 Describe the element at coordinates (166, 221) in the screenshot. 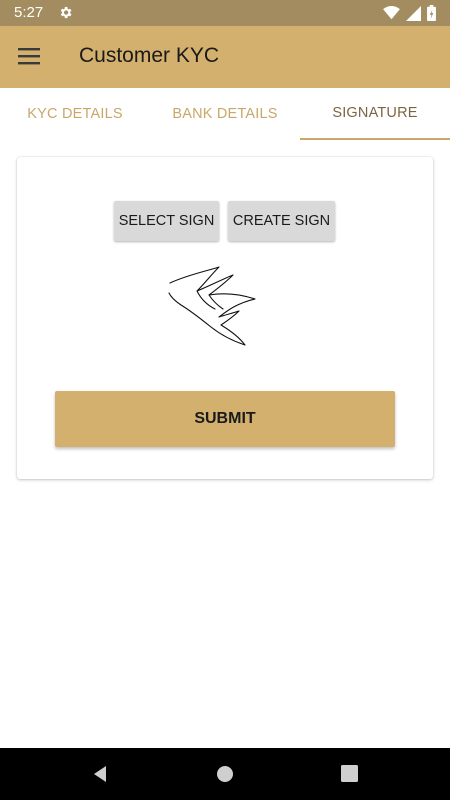

I see `select-sign-button: SELECT SIGN` at that location.